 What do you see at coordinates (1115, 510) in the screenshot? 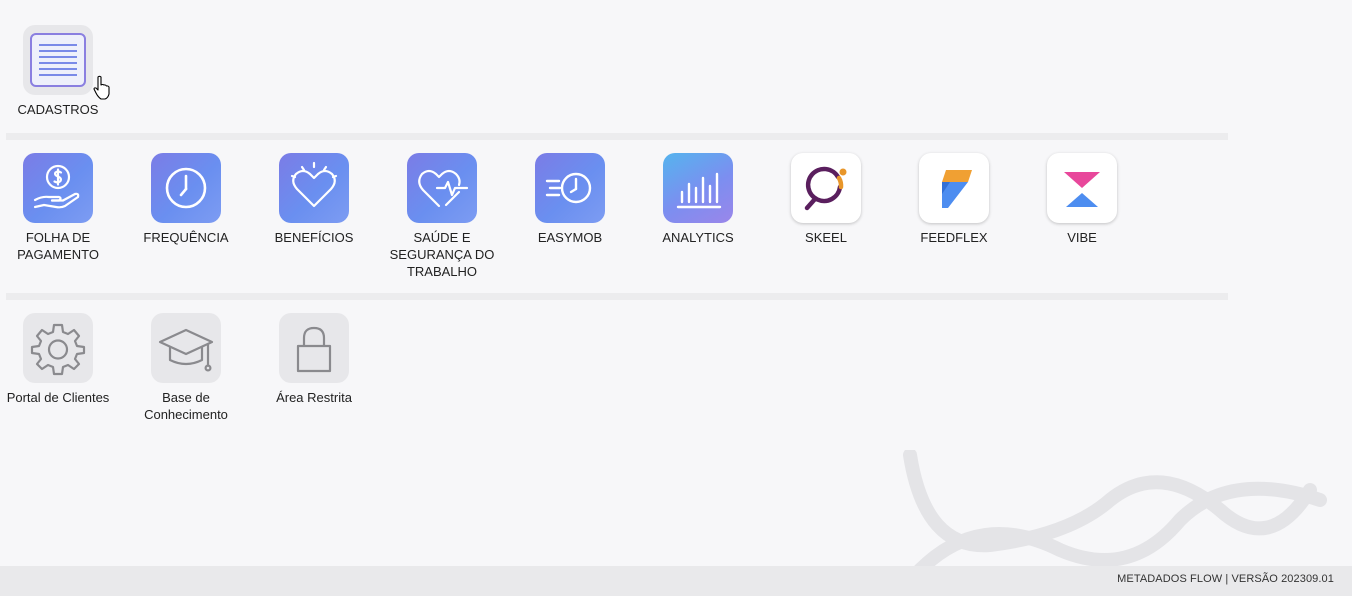
I see `decorative-wave` at bounding box center [1115, 510].